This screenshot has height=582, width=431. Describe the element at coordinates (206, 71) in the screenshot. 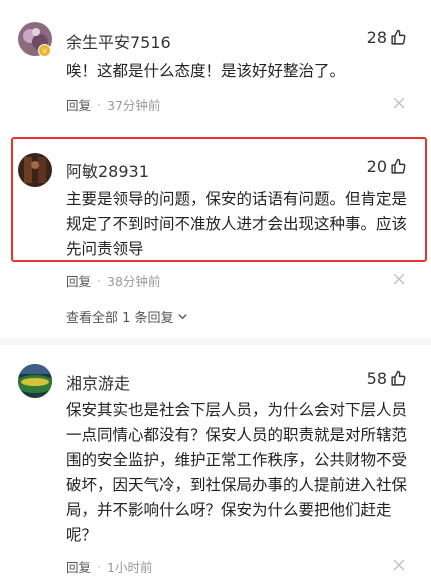

I see `comment-text: 唉！这都是什么态度！是该好好整治了。` at that location.